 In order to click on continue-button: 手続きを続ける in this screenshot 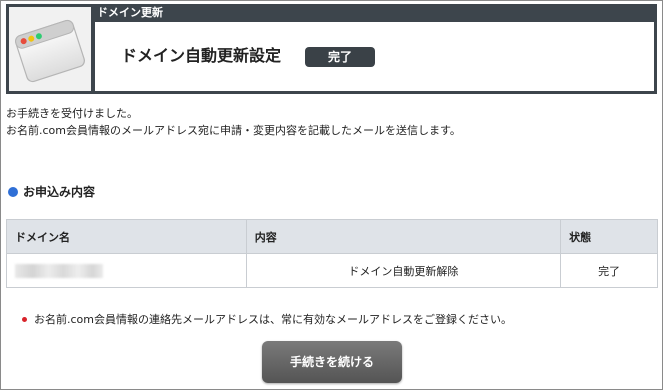, I will do `click(332, 362)`.